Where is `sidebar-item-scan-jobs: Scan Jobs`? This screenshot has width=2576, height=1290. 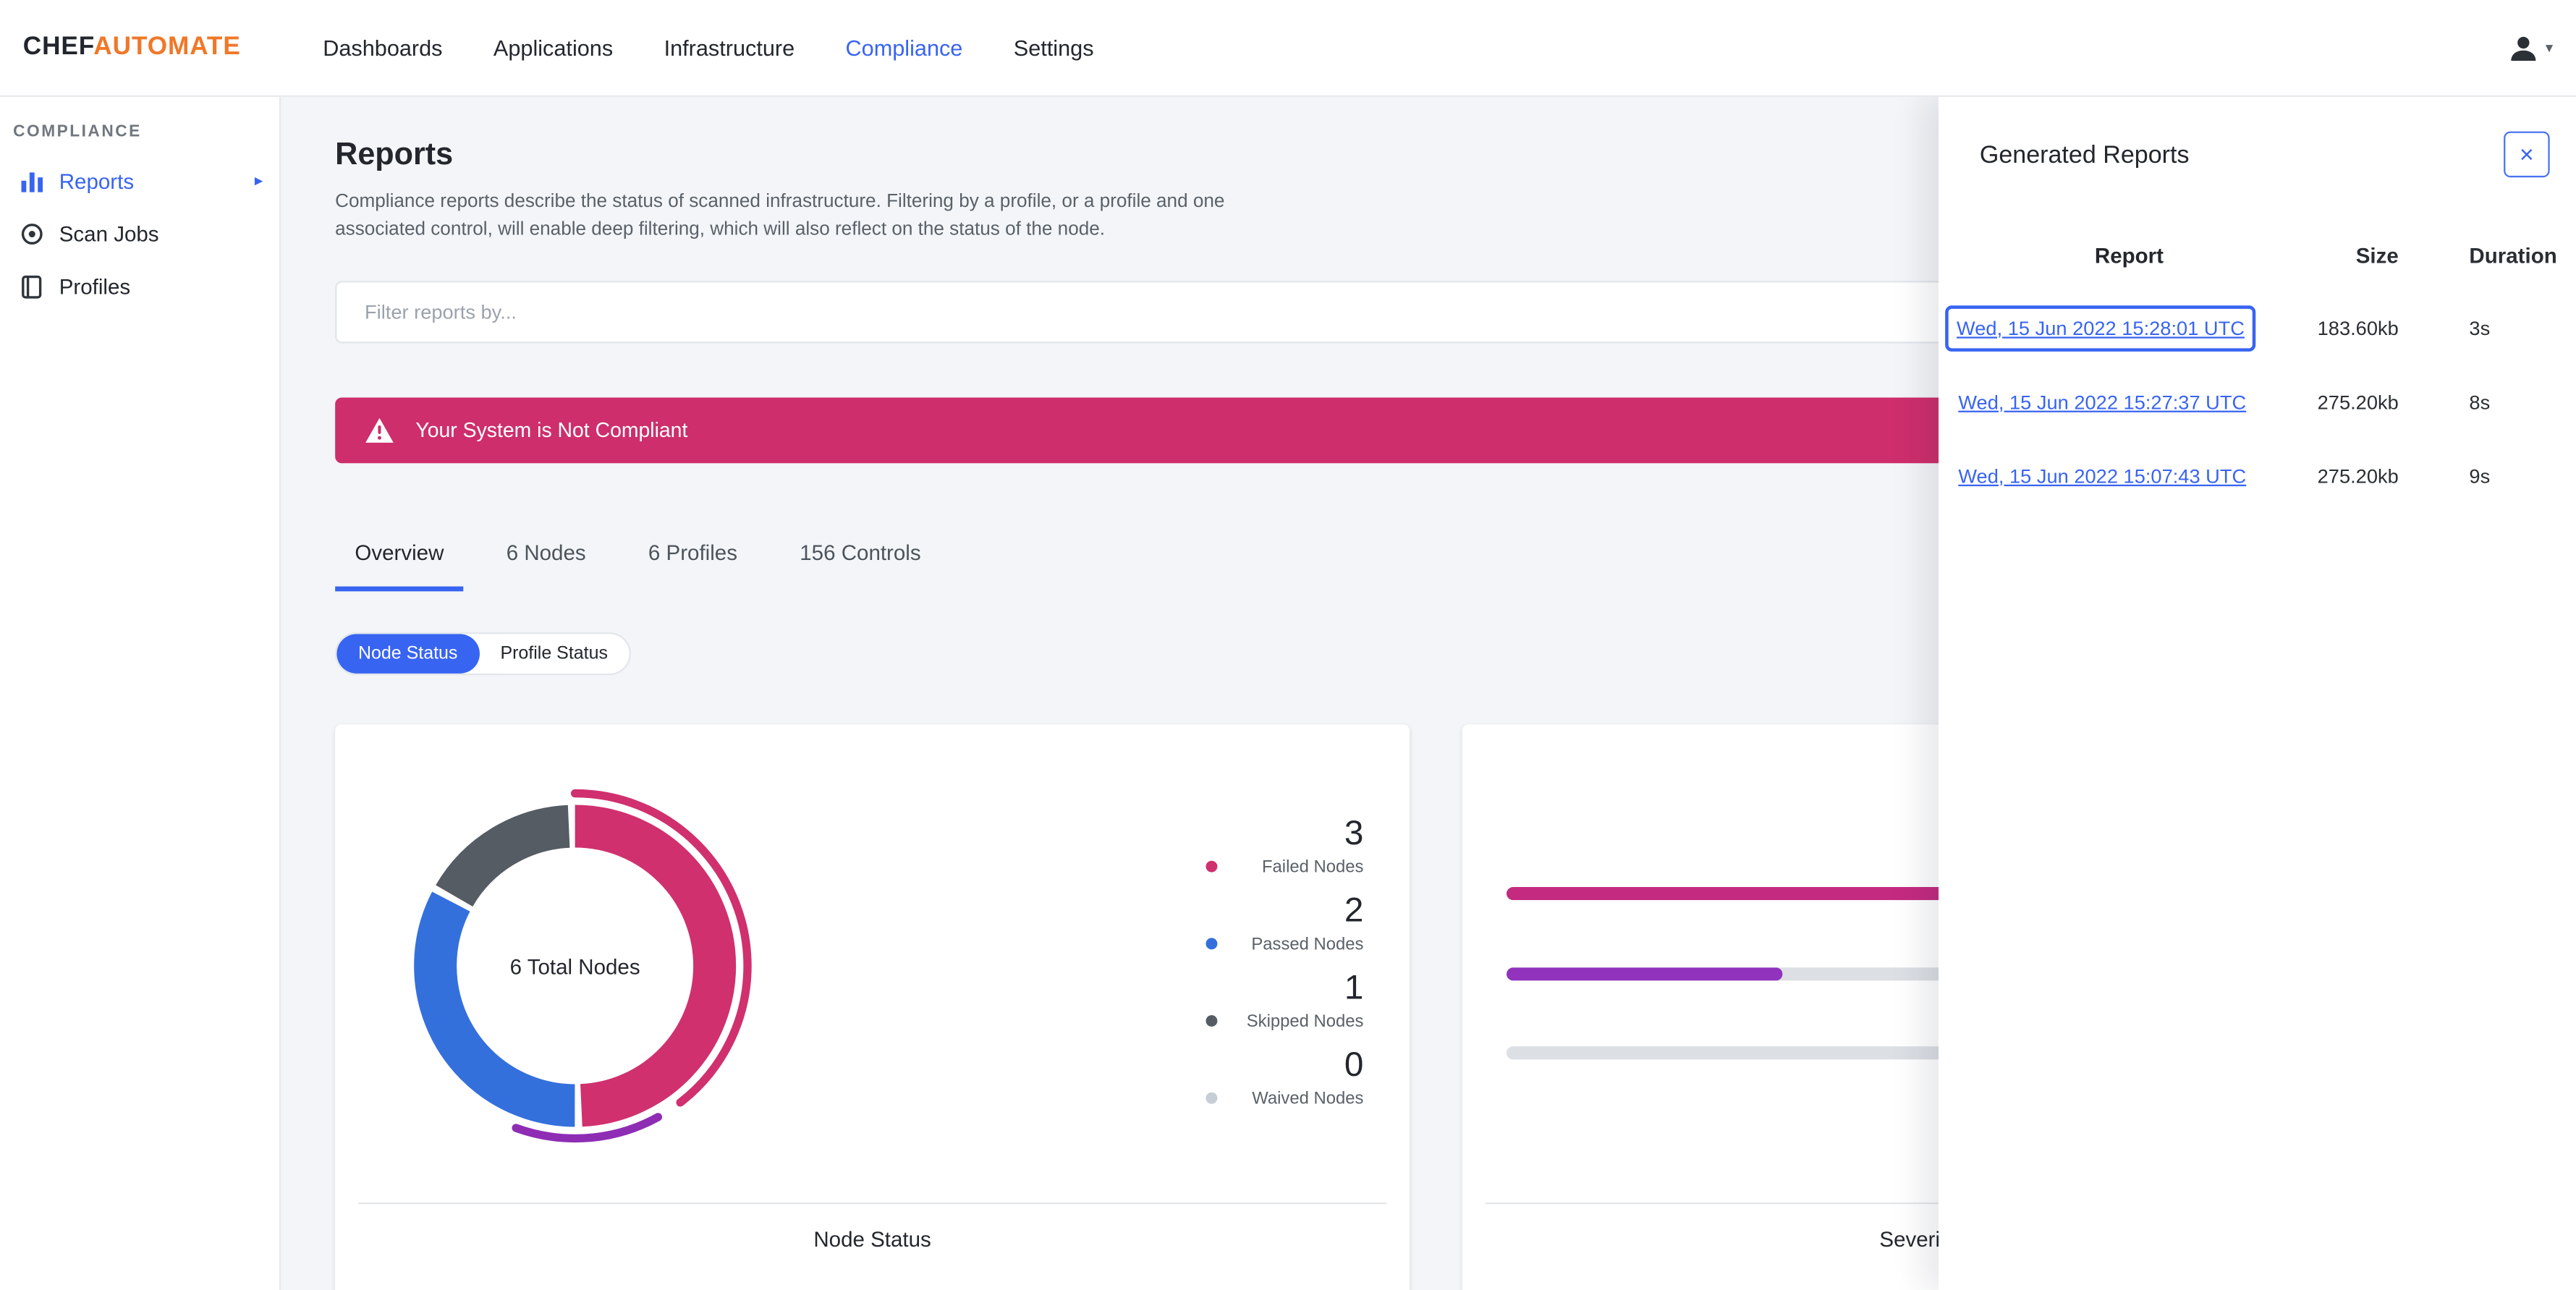
sidebar-item-scan-jobs: Scan Jobs is located at coordinates (139, 234).